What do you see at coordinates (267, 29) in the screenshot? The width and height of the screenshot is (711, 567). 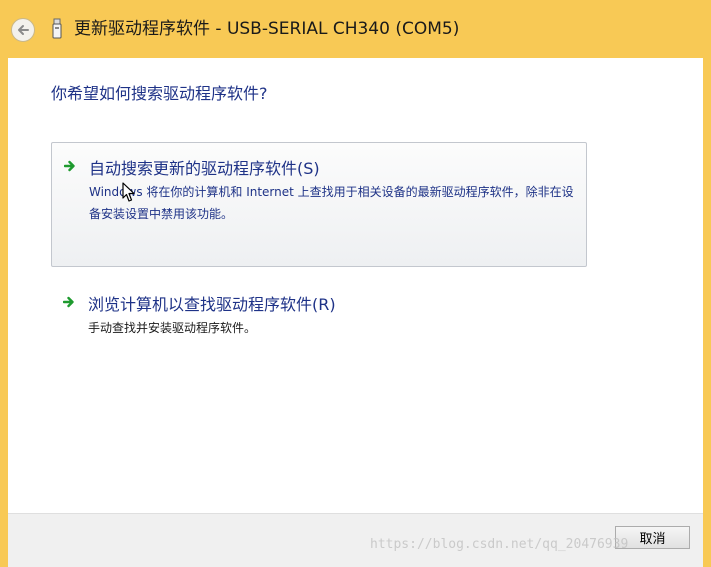 I see `window-title: 更新驱动程序软件 - USB-SERIAL CH340 (COM5)` at bounding box center [267, 29].